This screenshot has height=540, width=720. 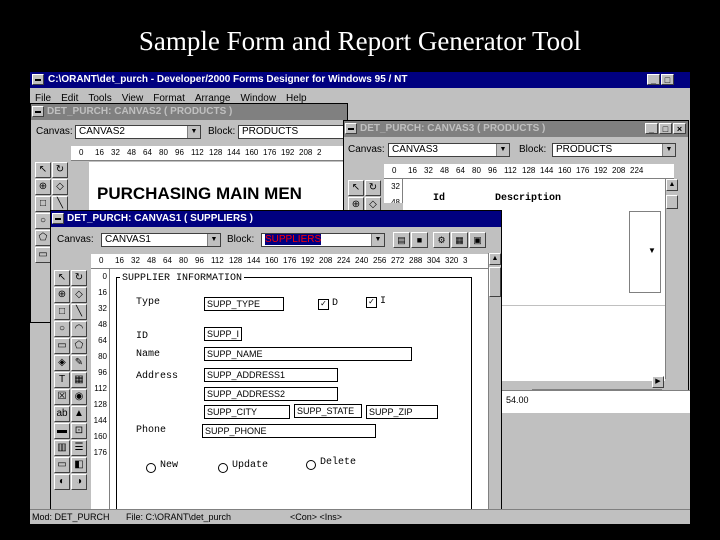 I want to click on canvas3-block-select: PRODUCTS ▼, so click(x=614, y=150).